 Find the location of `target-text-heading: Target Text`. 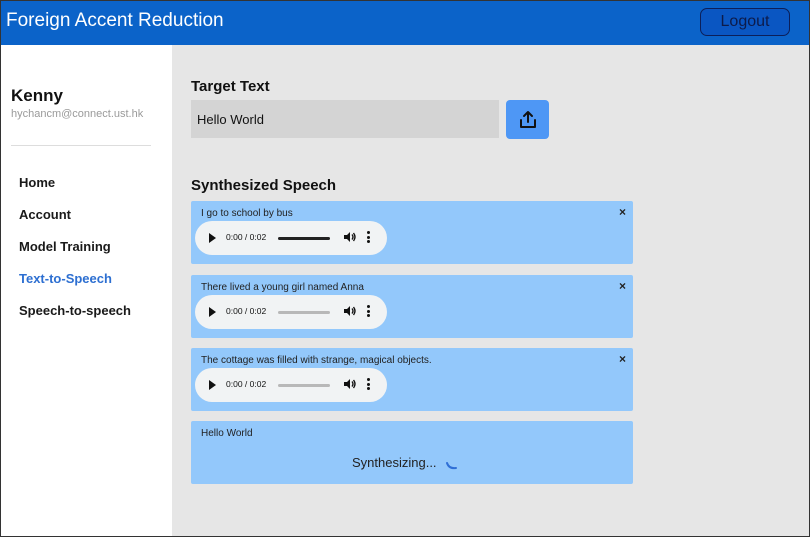

target-text-heading: Target Text is located at coordinates (230, 86).